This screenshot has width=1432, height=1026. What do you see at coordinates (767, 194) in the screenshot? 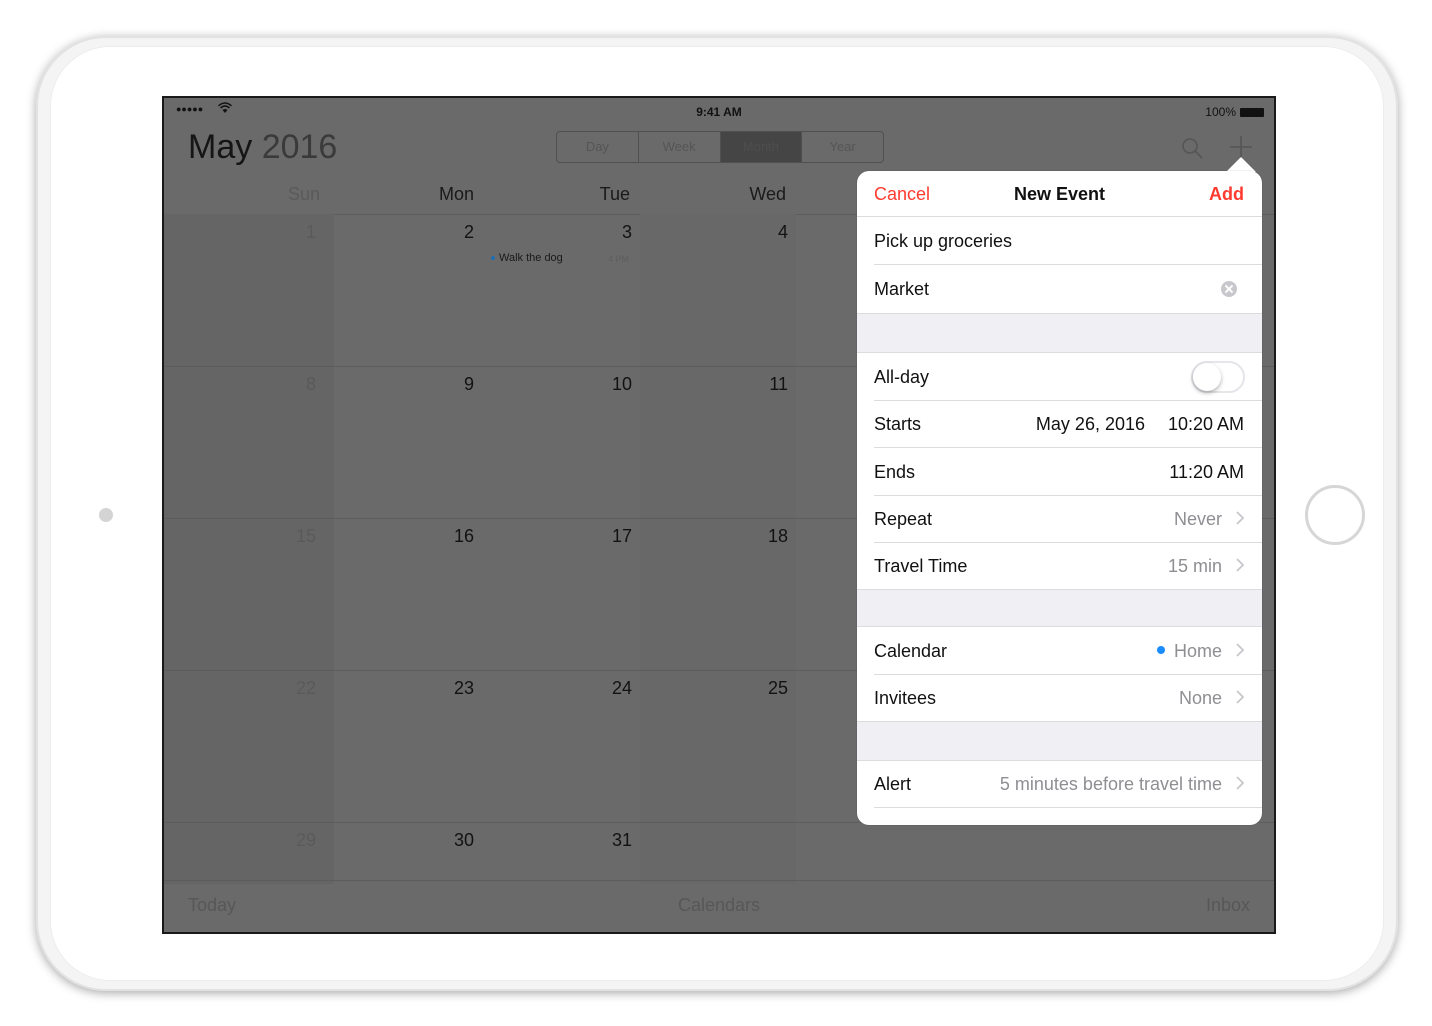
I see `weekday-wed: Wed` at bounding box center [767, 194].